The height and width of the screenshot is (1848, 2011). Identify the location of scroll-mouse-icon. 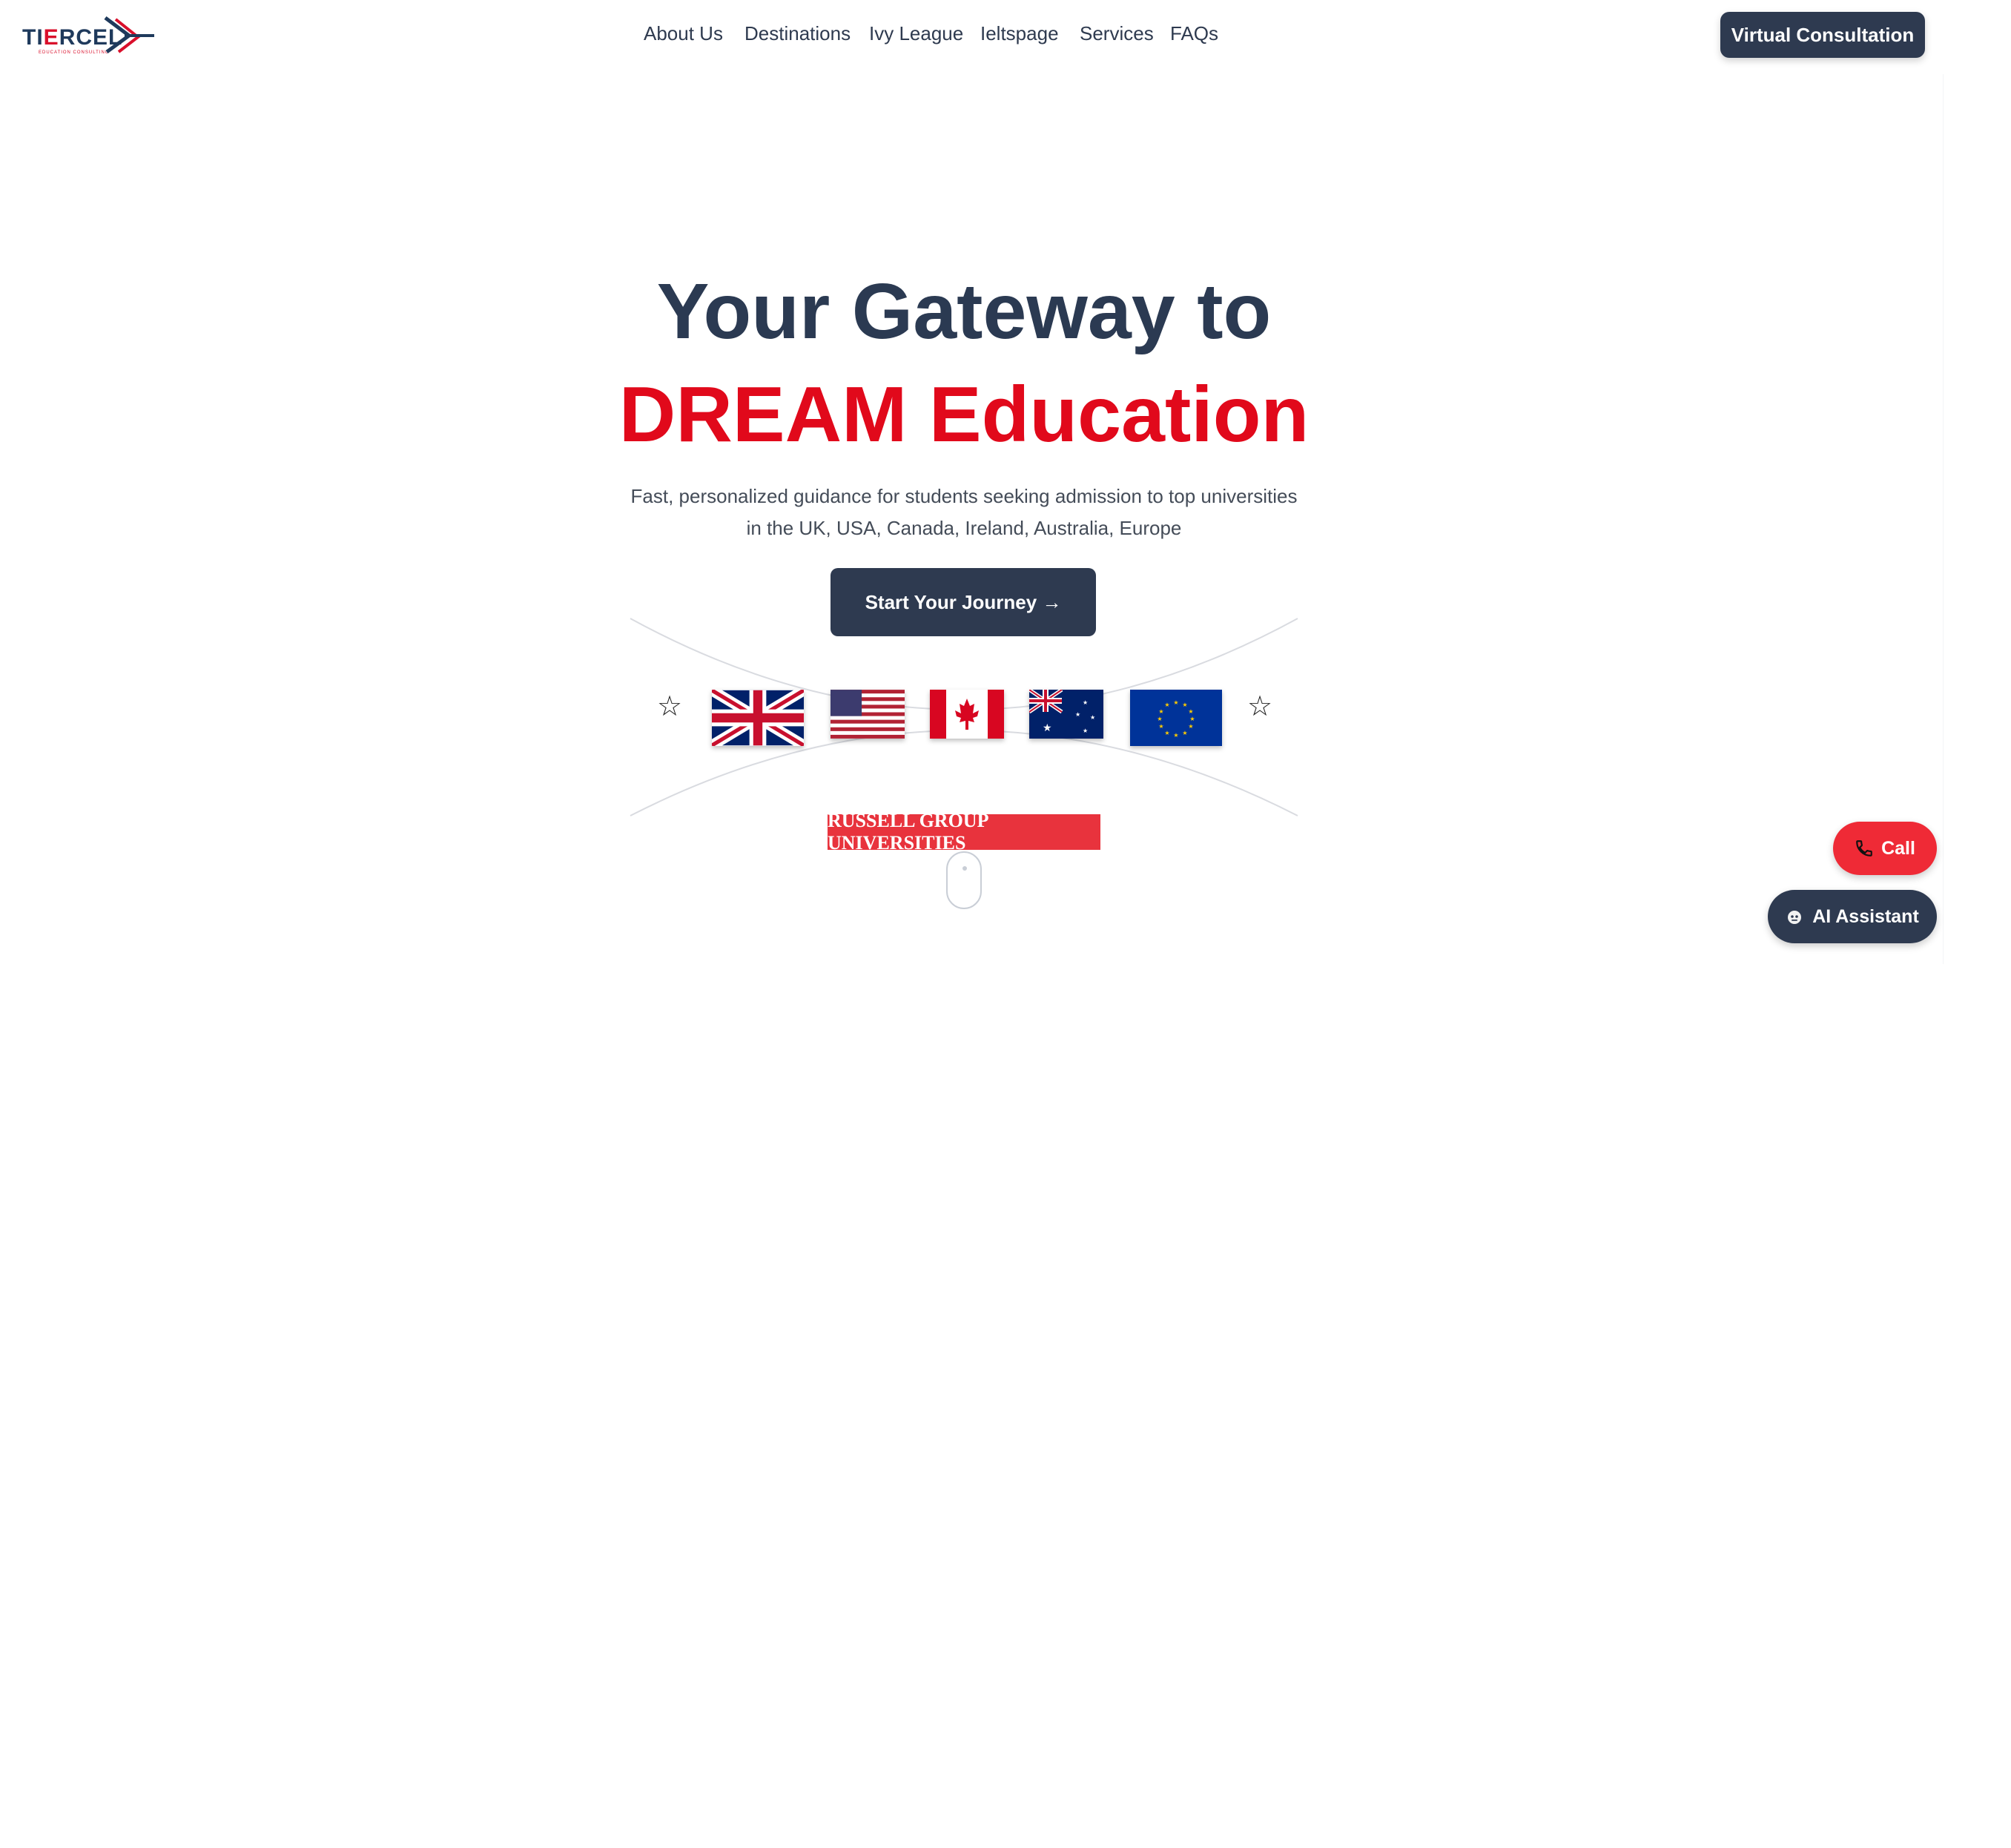
(964, 880).